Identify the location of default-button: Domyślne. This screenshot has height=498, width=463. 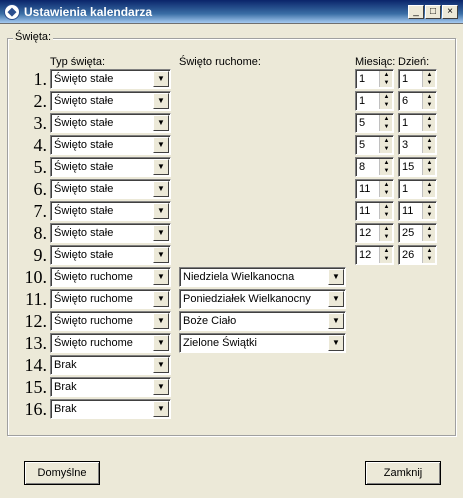
(62, 473).